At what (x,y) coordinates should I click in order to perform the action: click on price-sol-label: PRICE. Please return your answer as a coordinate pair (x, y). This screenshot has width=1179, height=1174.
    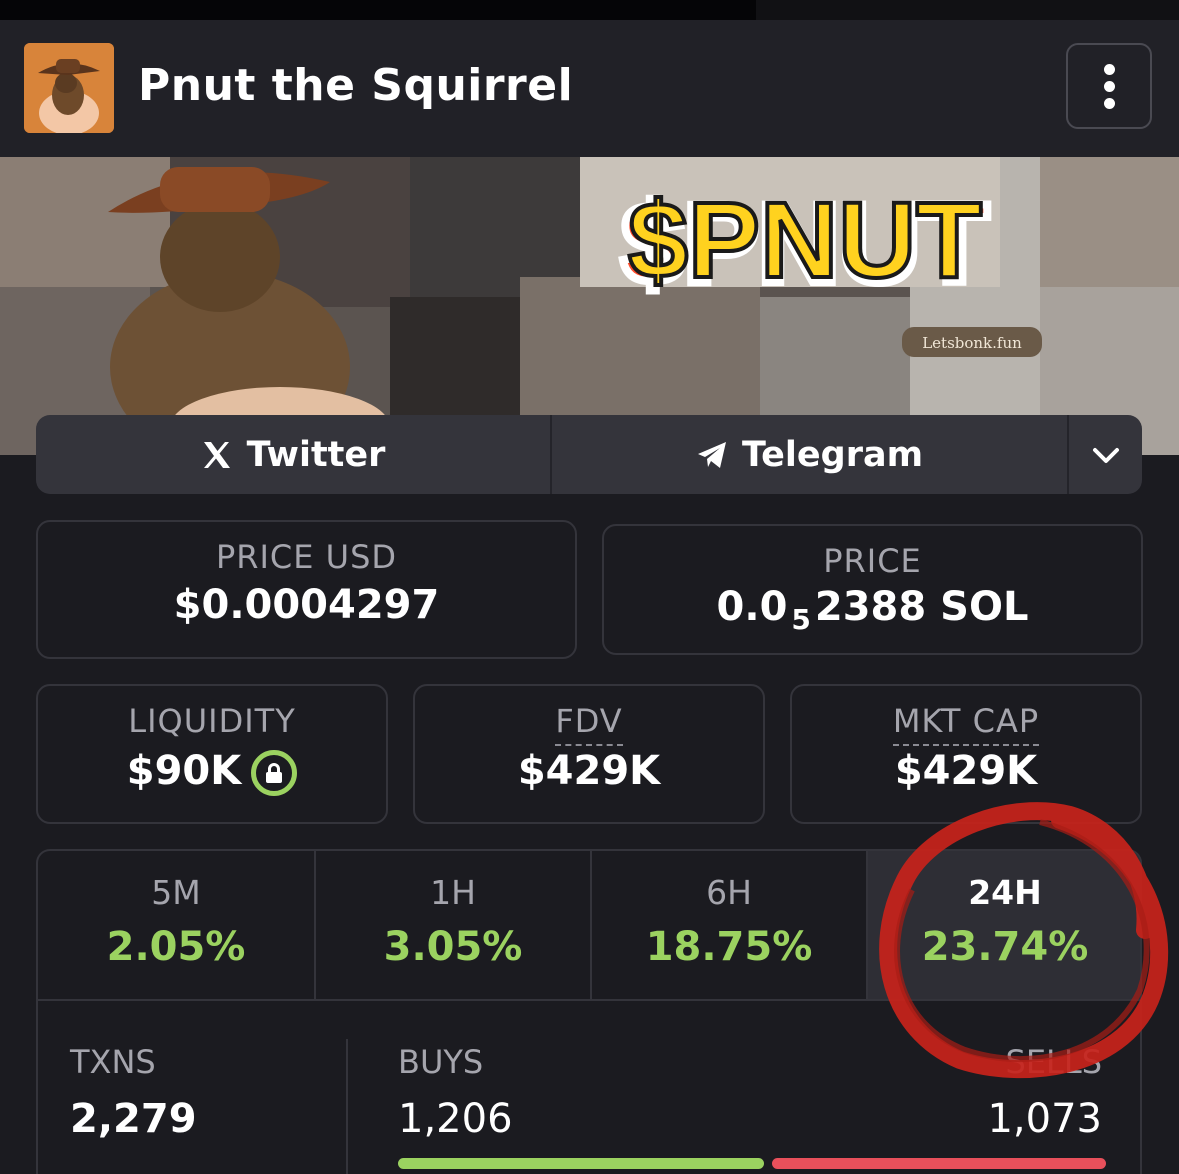
    Looking at the image, I should click on (872, 561).